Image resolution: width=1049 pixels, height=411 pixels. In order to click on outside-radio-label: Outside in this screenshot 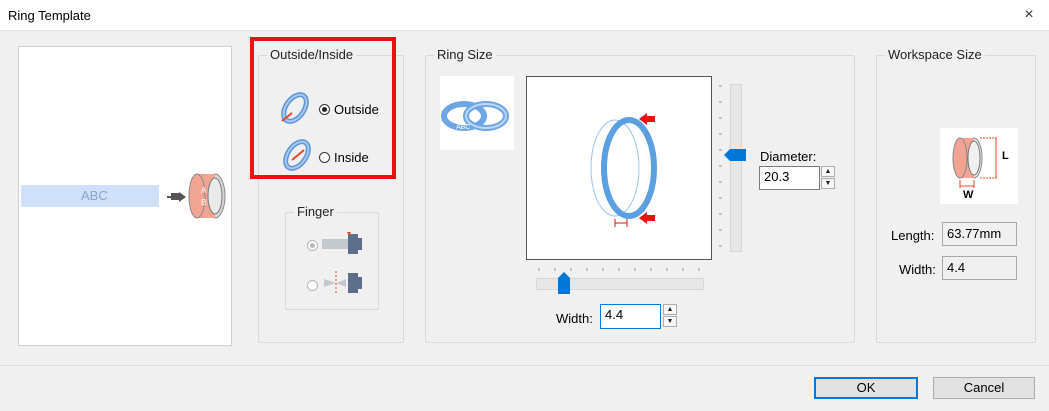, I will do `click(356, 109)`.